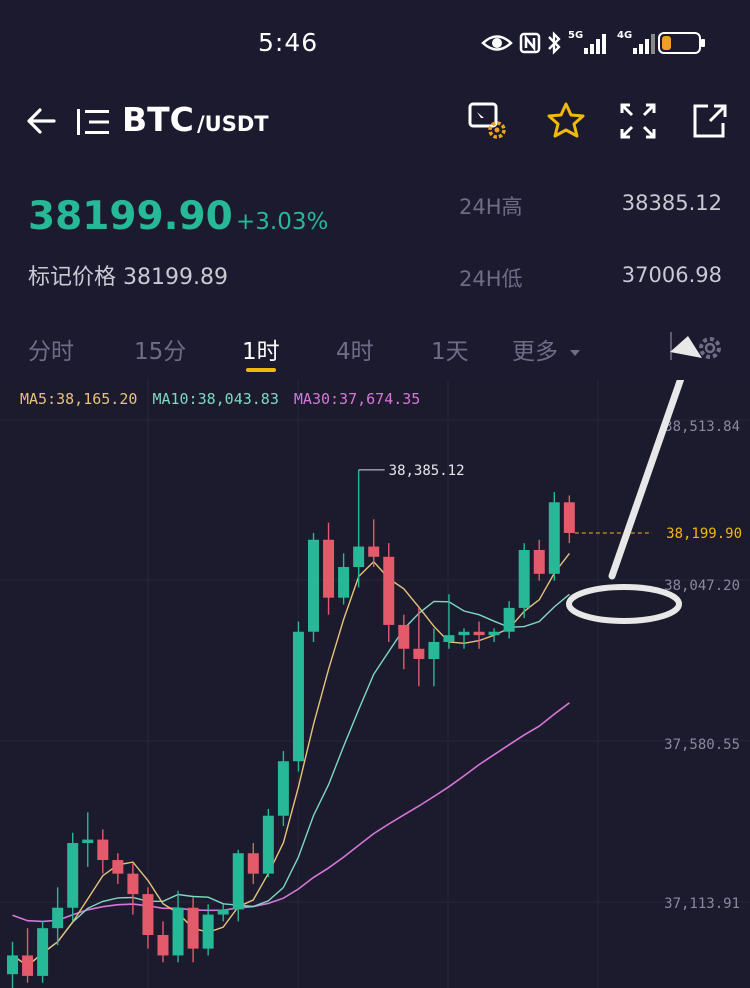 The width and height of the screenshot is (750, 988). What do you see at coordinates (427, 471) in the screenshot?
I see `high-marker-label: 38,385.12` at bounding box center [427, 471].